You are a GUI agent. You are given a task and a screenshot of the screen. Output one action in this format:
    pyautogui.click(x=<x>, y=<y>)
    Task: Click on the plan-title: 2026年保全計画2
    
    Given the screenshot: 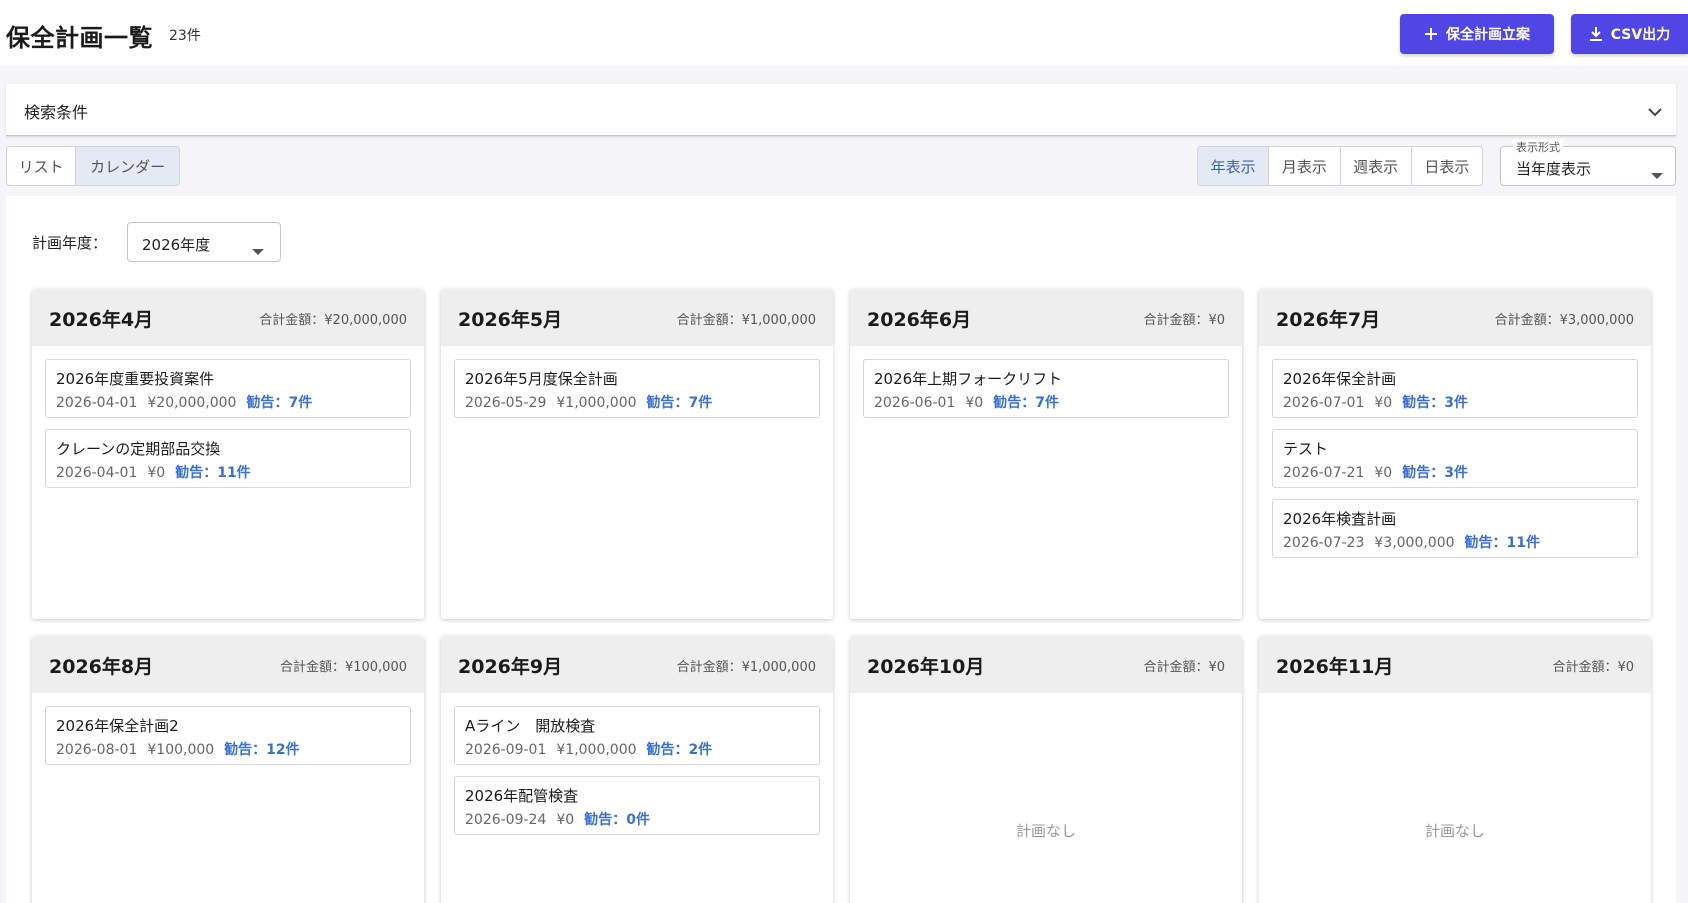 What is the action you would take?
    pyautogui.click(x=117, y=726)
    